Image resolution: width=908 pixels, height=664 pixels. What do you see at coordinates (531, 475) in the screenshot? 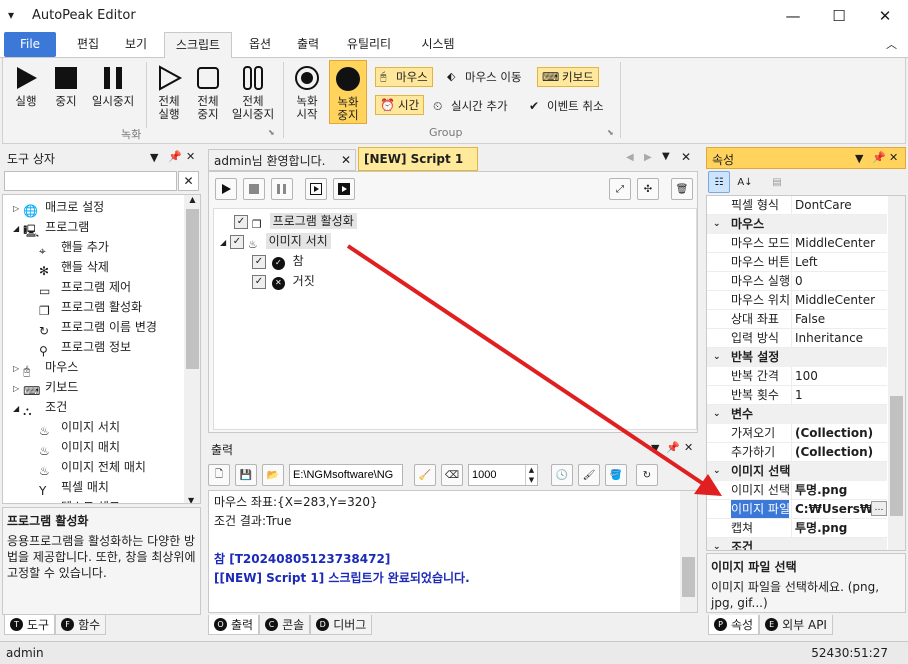
I see `spin-icon: ▲ ▼` at bounding box center [531, 475].